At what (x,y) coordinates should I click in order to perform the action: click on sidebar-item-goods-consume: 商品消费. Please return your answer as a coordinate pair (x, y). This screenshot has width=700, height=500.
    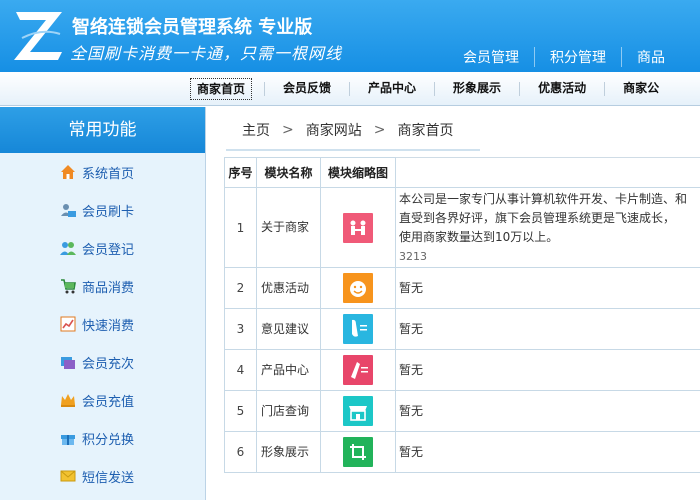
    Looking at the image, I should click on (102, 286).